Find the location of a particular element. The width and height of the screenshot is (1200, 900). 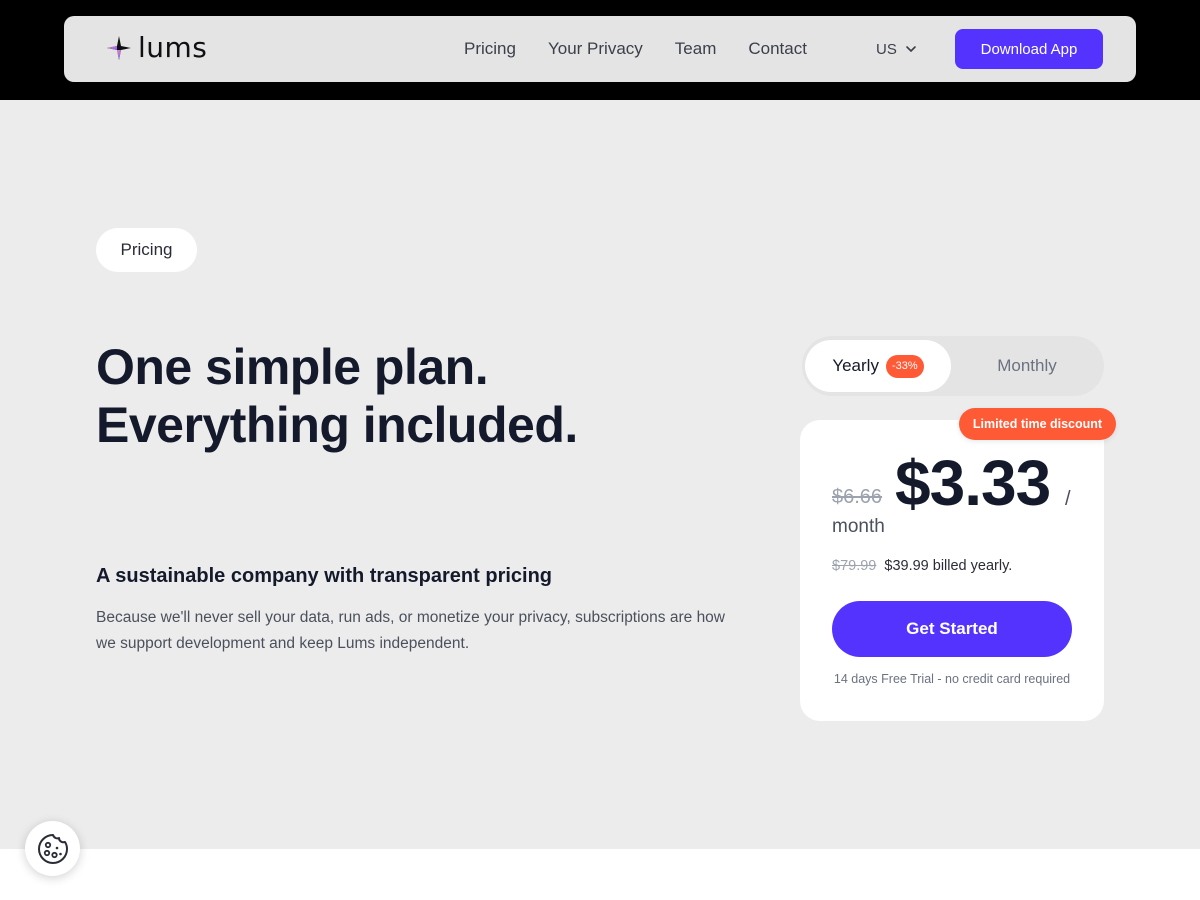

chevron-down-icon is located at coordinates (911, 49).